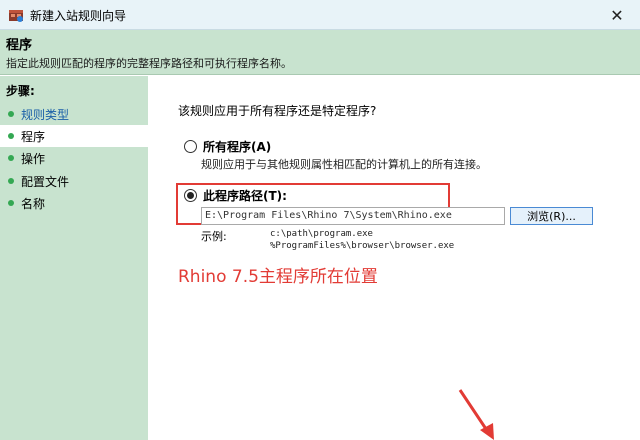 The width and height of the screenshot is (640, 440). Describe the element at coordinates (320, 15) in the screenshot. I see `title-bar: 新建入站规则向导 ✕` at that location.